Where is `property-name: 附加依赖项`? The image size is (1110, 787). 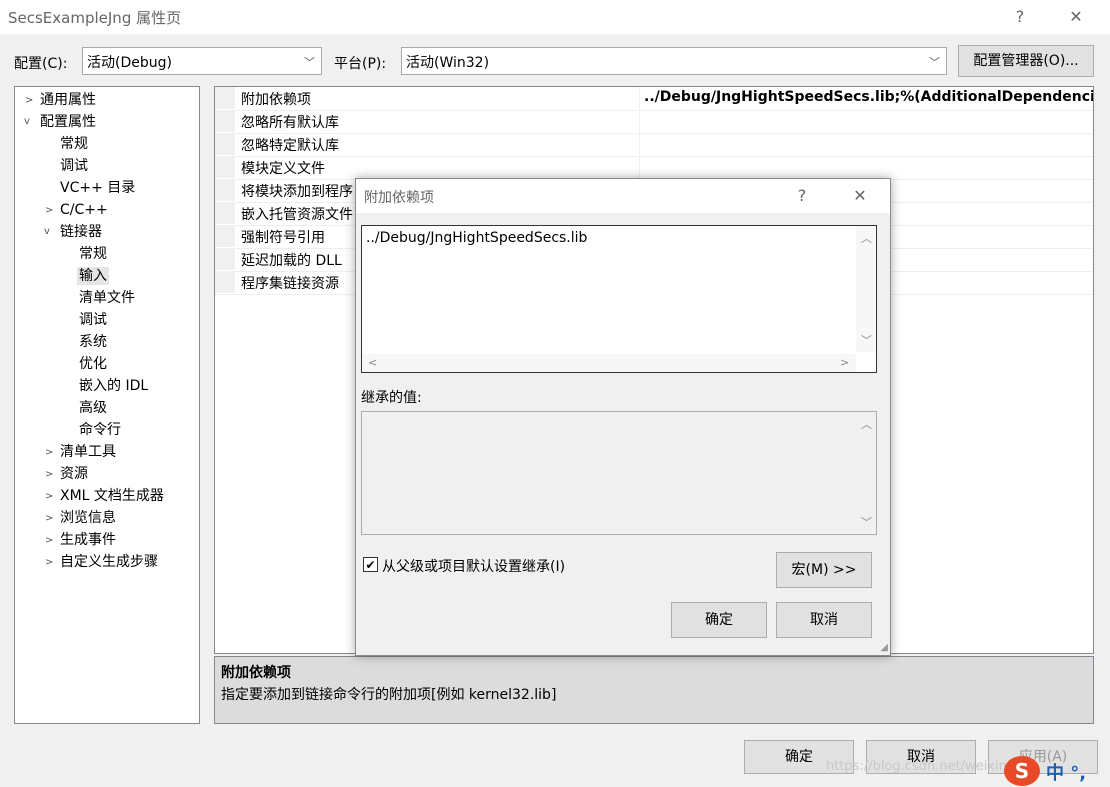 property-name: 附加依赖项 is located at coordinates (276, 100).